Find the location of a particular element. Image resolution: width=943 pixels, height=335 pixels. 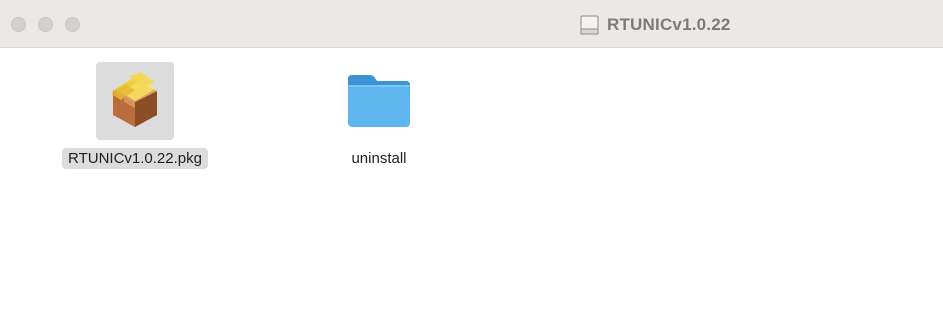

file-name-pkg: RTUNICv1.0.22.pkg is located at coordinates (135, 158).